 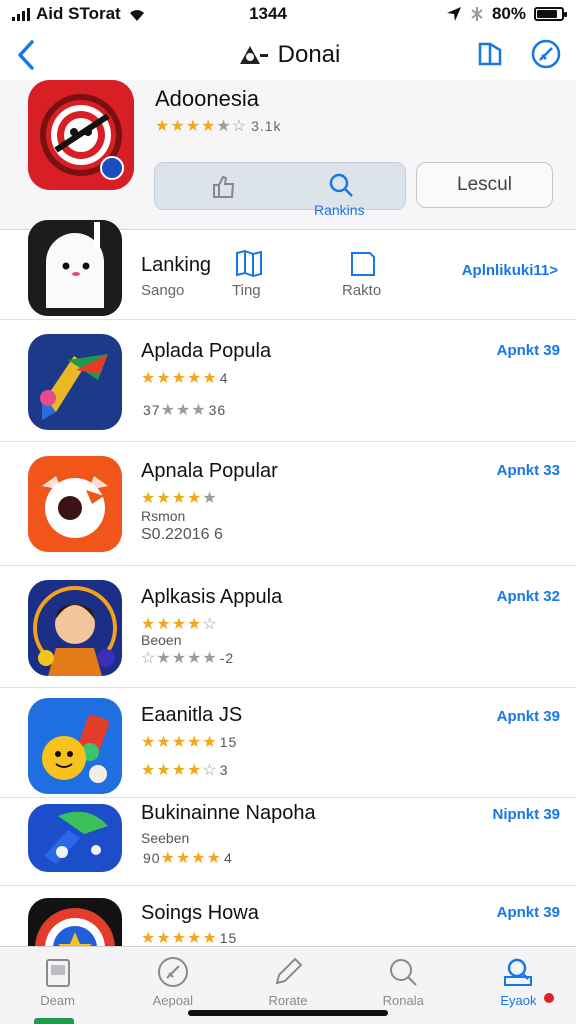 What do you see at coordinates (268, 13) in the screenshot?
I see `status-time: 1344` at bounding box center [268, 13].